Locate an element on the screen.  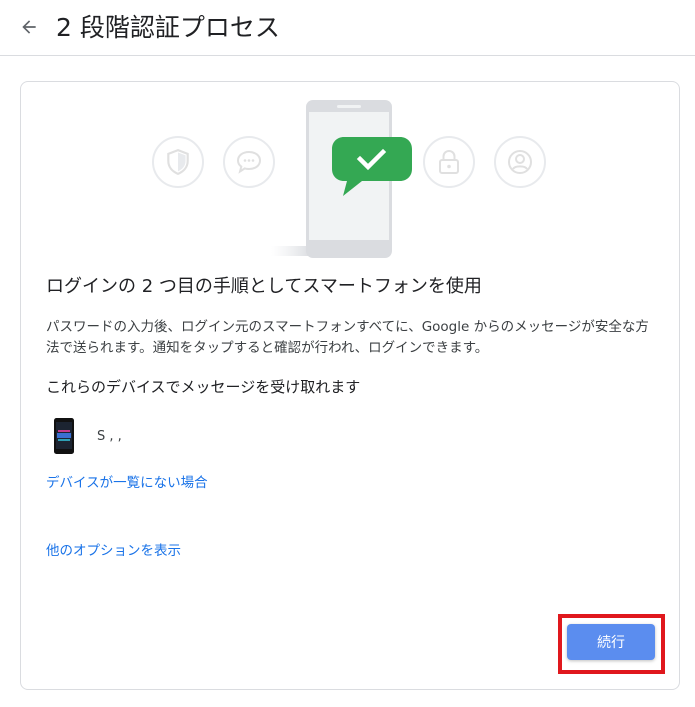
more-options-link: 他のオプションを表示 is located at coordinates (113, 551).